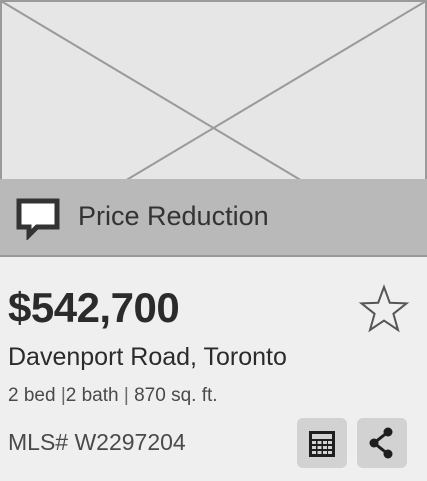 This screenshot has height=481, width=427. What do you see at coordinates (176, 395) in the screenshot?
I see `floor-area: 870 sq. ft.` at bounding box center [176, 395].